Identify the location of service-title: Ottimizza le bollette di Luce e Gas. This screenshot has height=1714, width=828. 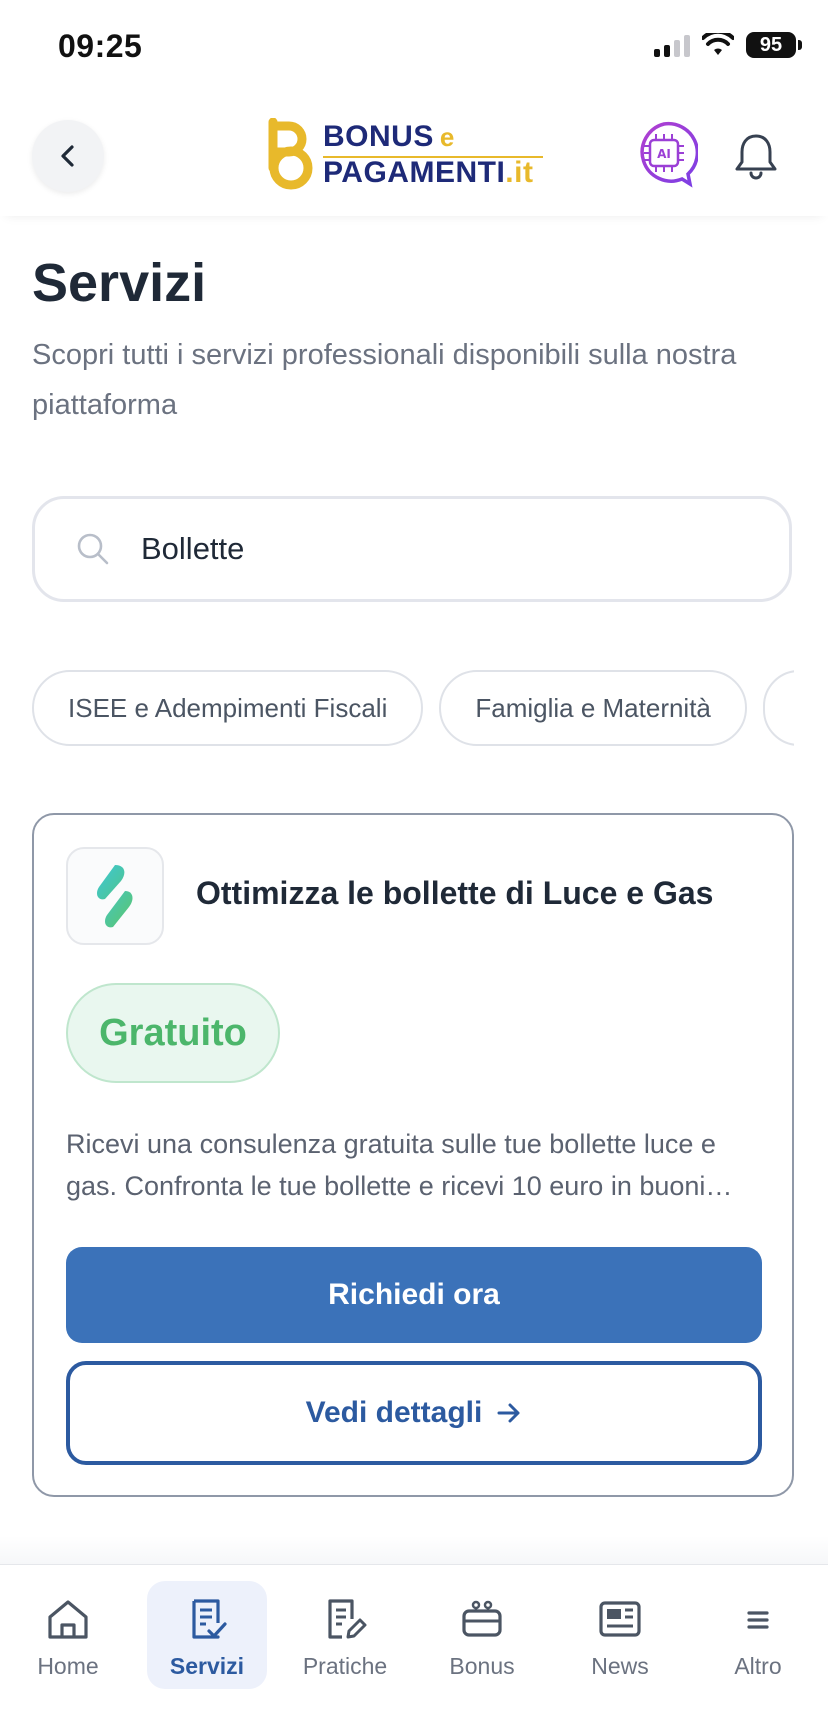
(455, 893).